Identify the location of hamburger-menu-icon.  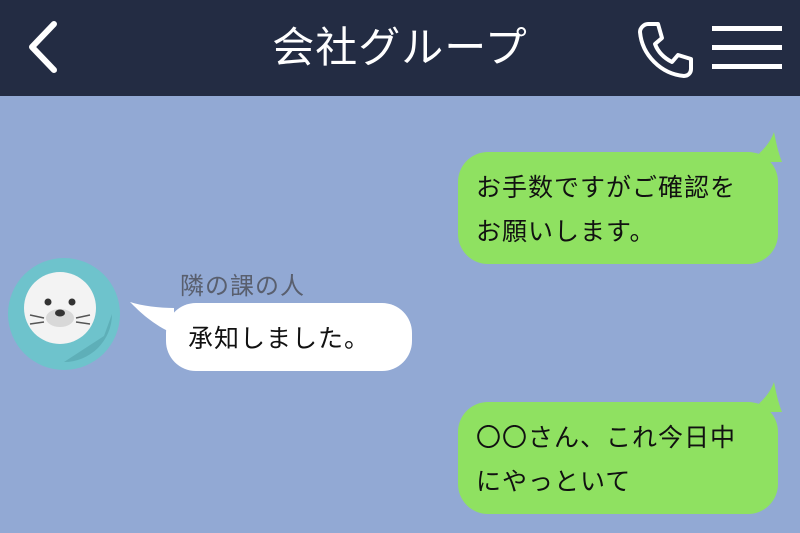
(747, 47).